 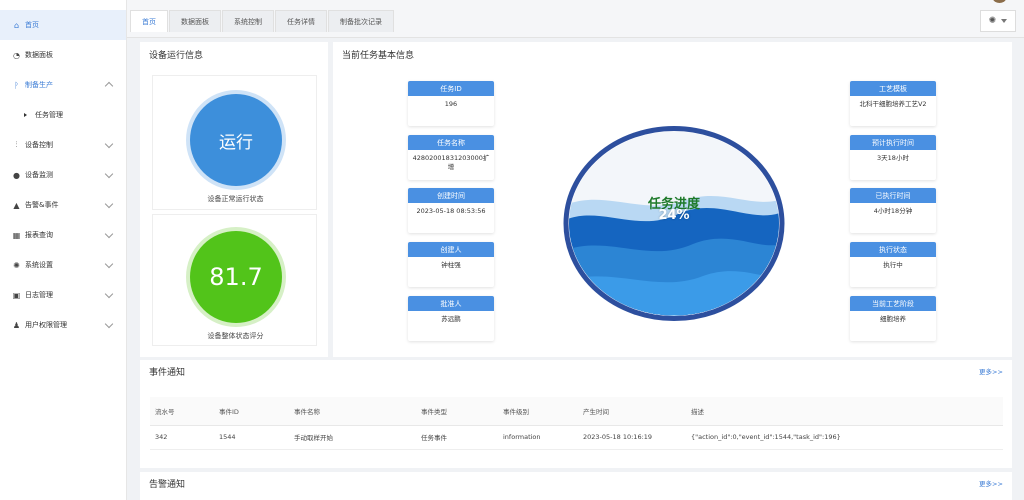 What do you see at coordinates (992, 21) in the screenshot?
I see `gear-icon: ✺` at bounding box center [992, 21].